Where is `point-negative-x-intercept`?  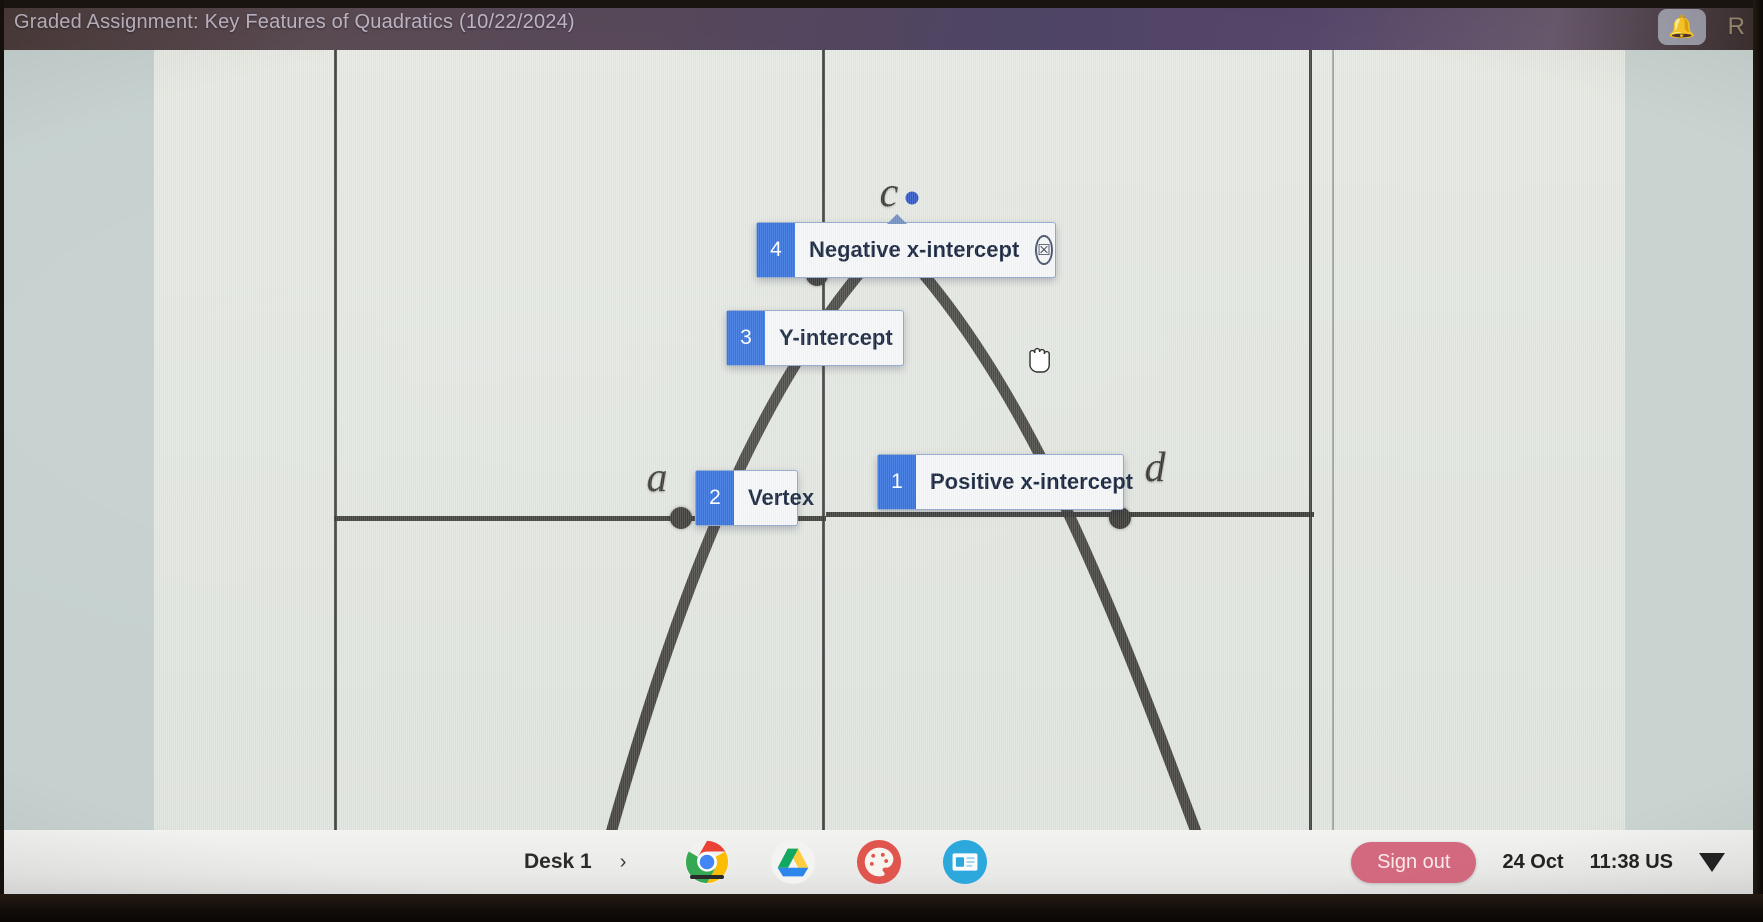
point-negative-x-intercept is located at coordinates (681, 518).